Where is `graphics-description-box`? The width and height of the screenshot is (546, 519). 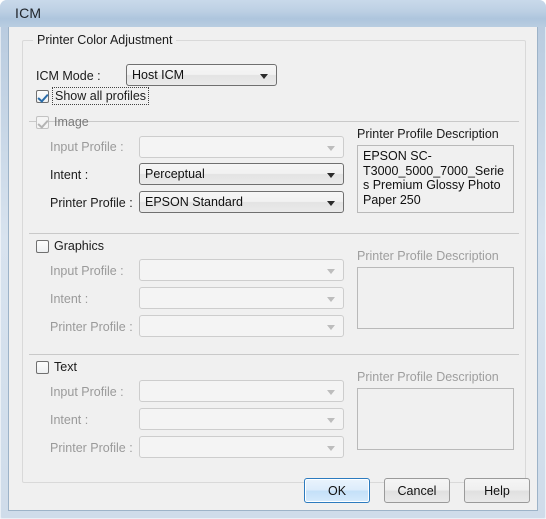 graphics-description-box is located at coordinates (435, 298).